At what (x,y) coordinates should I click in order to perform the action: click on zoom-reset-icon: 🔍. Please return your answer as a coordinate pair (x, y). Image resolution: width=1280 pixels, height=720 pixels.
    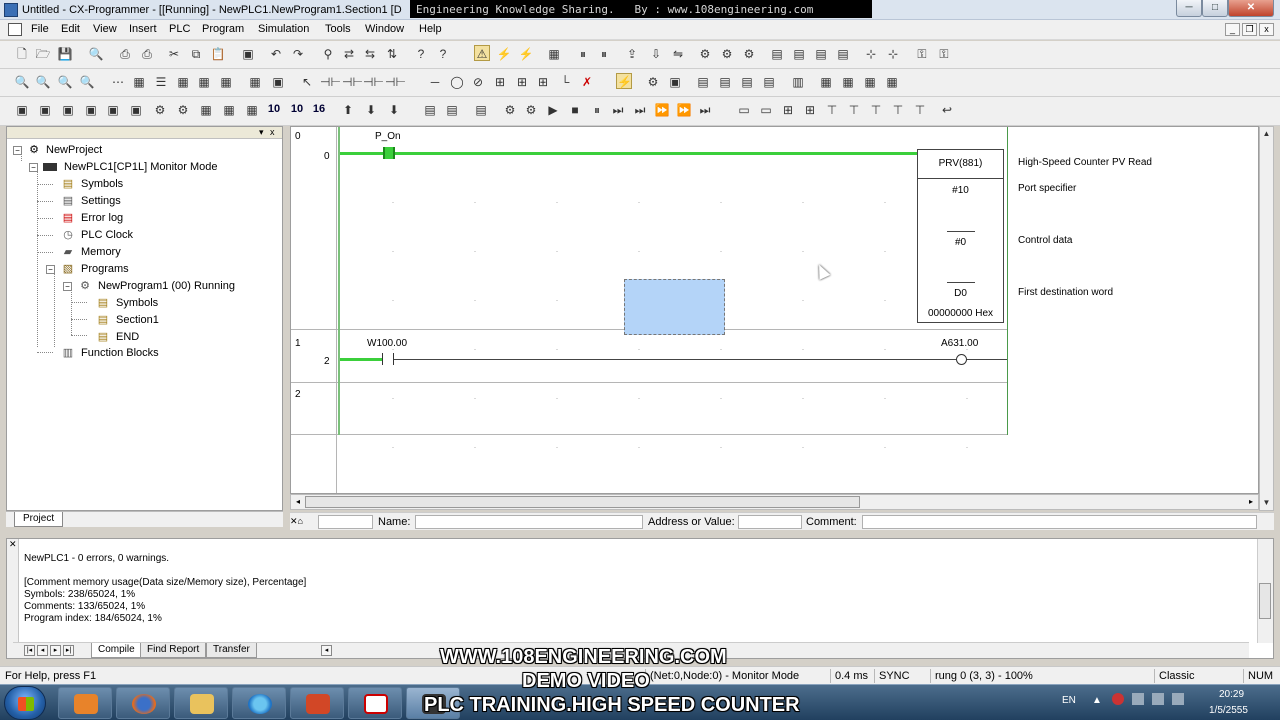
    Looking at the image, I should click on (87, 82).